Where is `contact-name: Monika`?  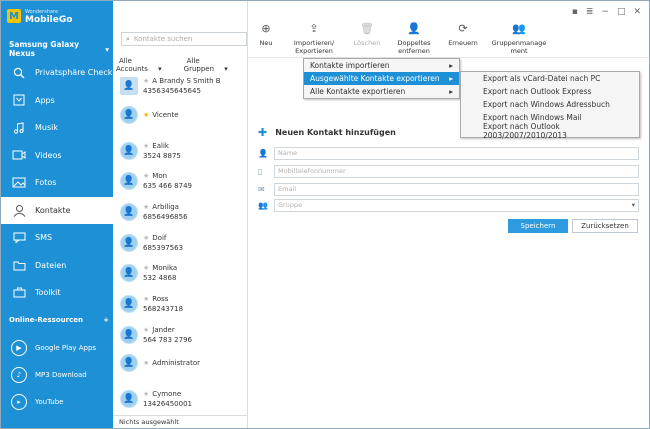
contact-name: Monika is located at coordinates (165, 267).